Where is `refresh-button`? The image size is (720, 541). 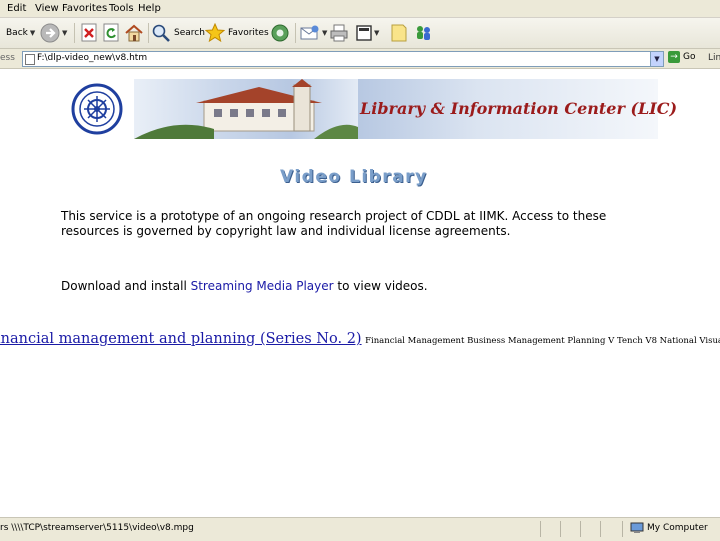 refresh-button is located at coordinates (111, 33).